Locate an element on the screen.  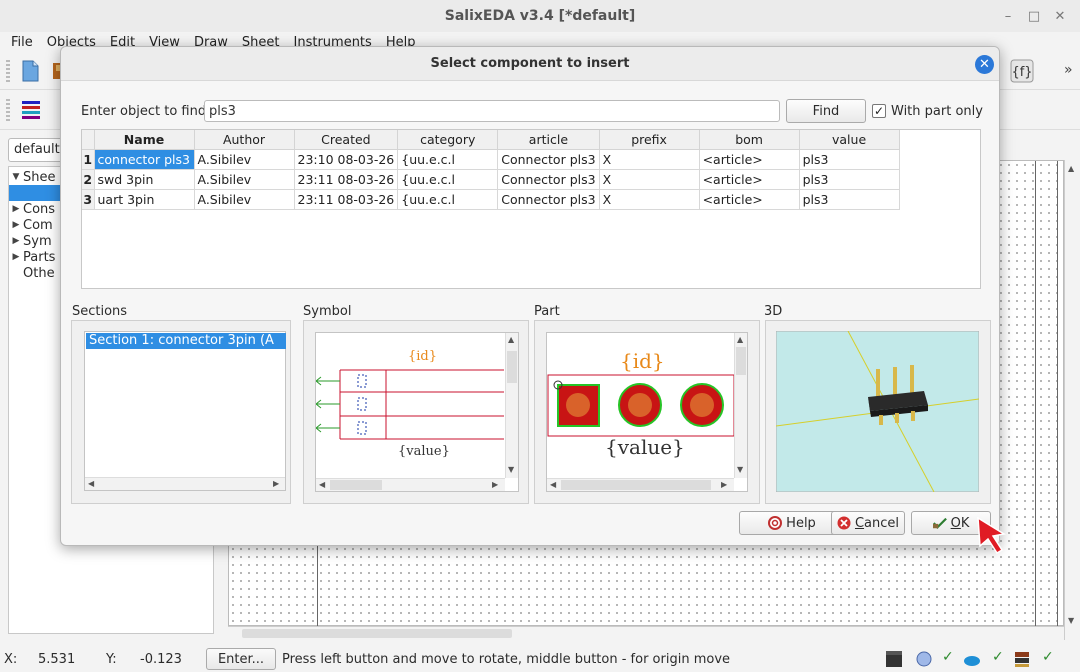
canvas-vertical-scrollbar: ▲ ▼ is located at coordinates (1071, 400).